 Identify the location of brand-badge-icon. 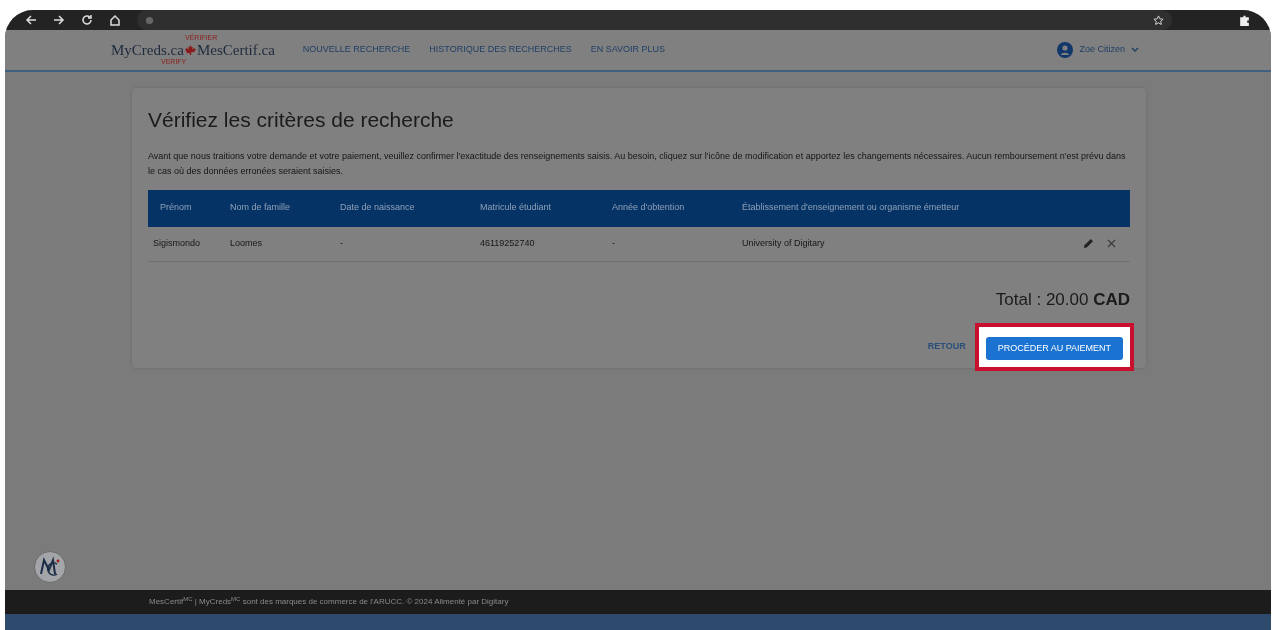
(50, 567).